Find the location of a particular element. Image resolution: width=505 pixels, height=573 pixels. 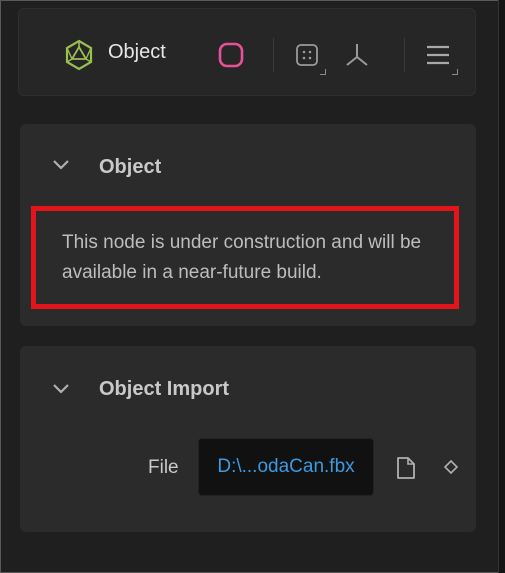

file-path-field: D:\...odaCan.fbx is located at coordinates (286, 467).